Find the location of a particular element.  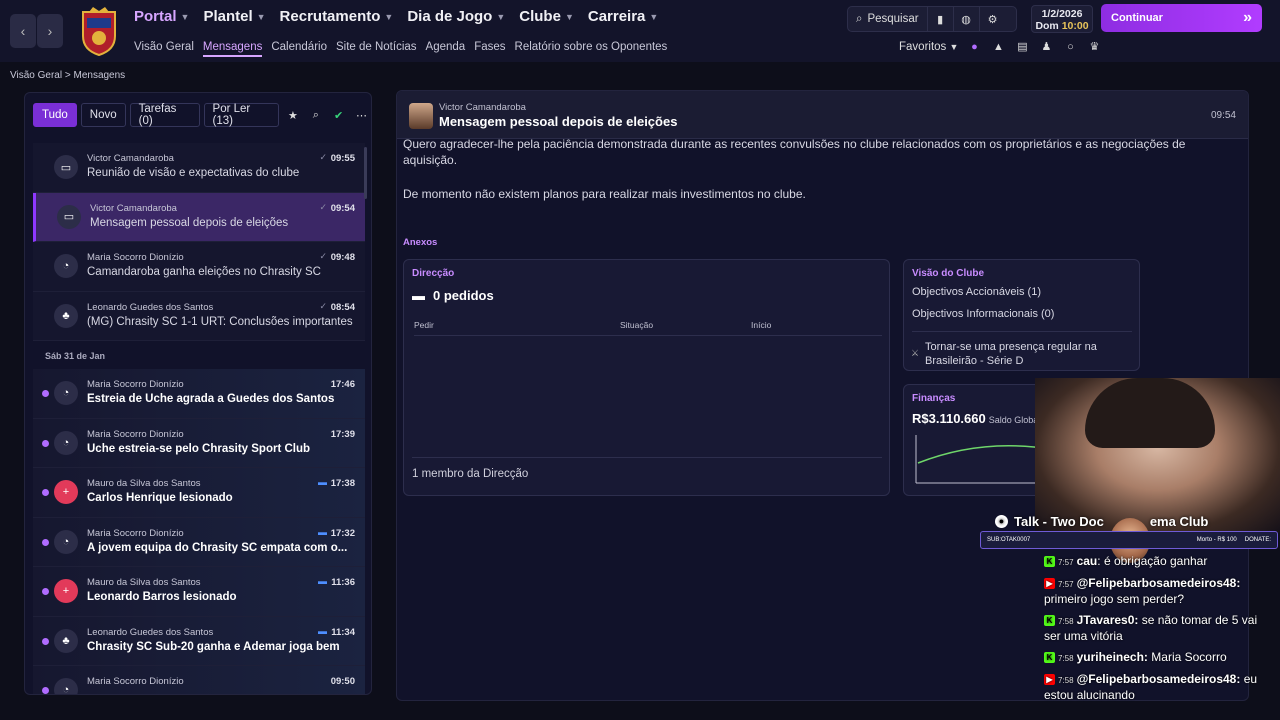

breadcrumb-root: Visão Geral is located at coordinates (36, 75).